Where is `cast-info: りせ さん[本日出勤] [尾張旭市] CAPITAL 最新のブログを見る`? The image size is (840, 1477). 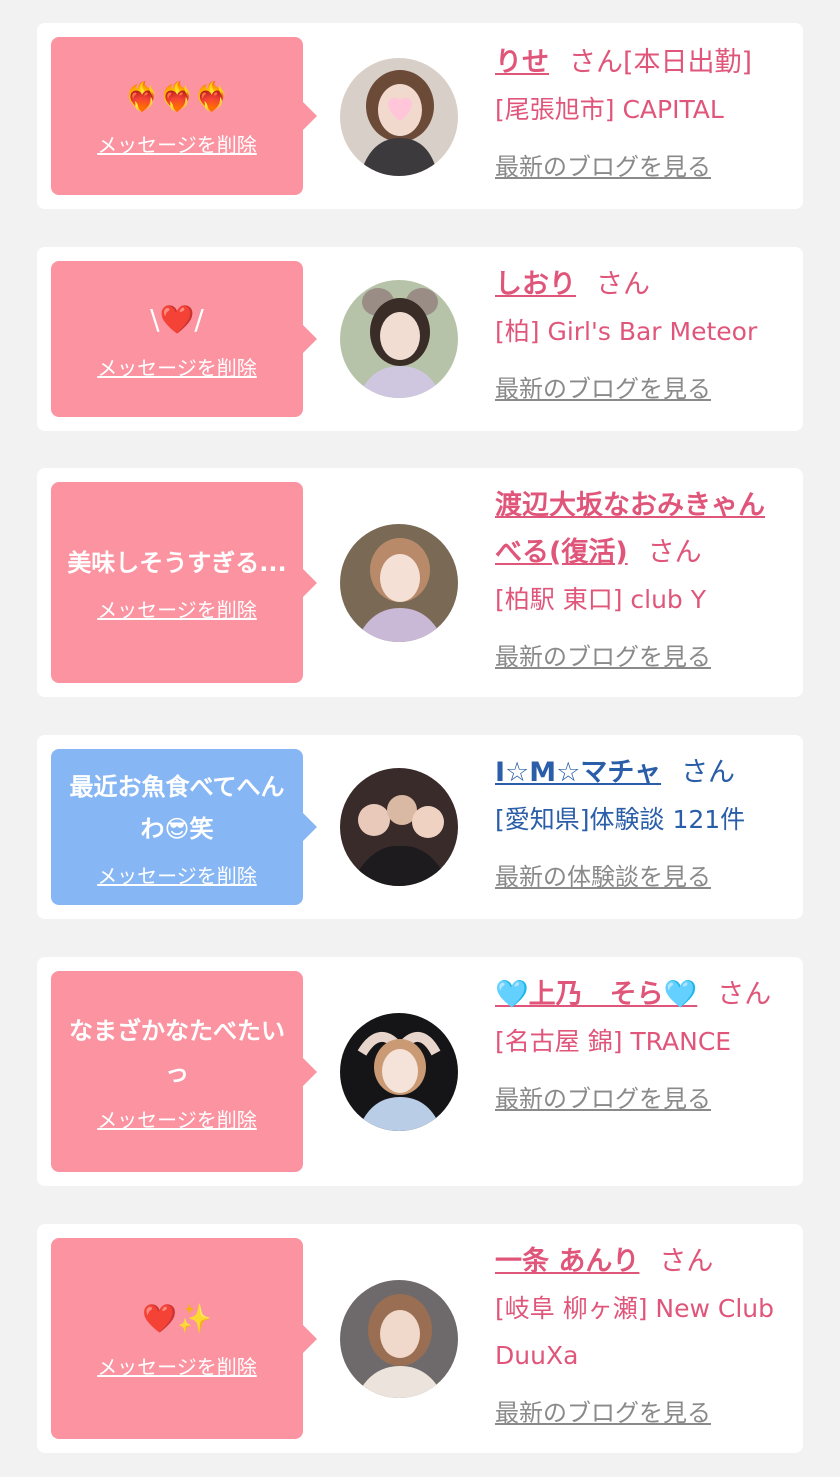
cast-info: りせ さん[本日出勤] [尾張旭市] CAPITAL 最新のブログを見る is located at coordinates (641, 110).